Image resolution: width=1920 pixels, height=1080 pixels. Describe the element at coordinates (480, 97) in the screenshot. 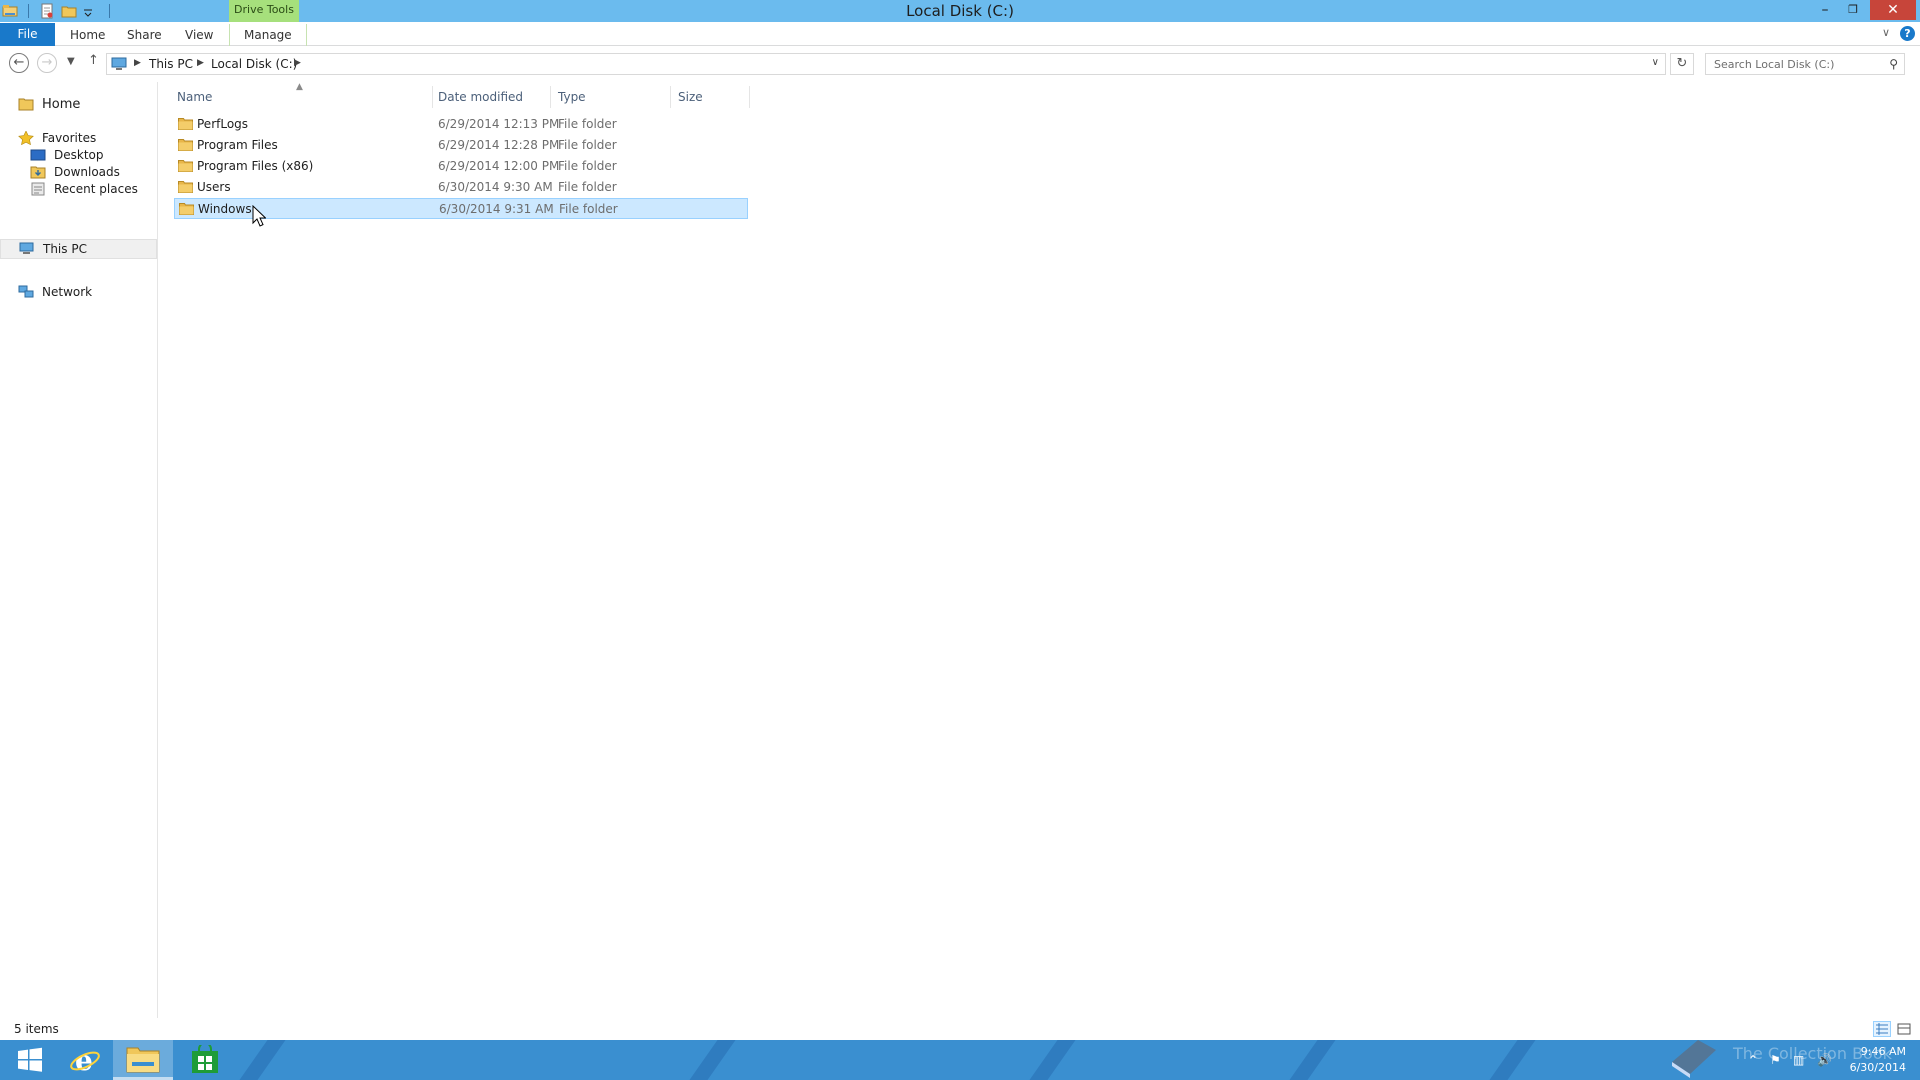

I see `column-header-date-modified: Date modified` at that location.